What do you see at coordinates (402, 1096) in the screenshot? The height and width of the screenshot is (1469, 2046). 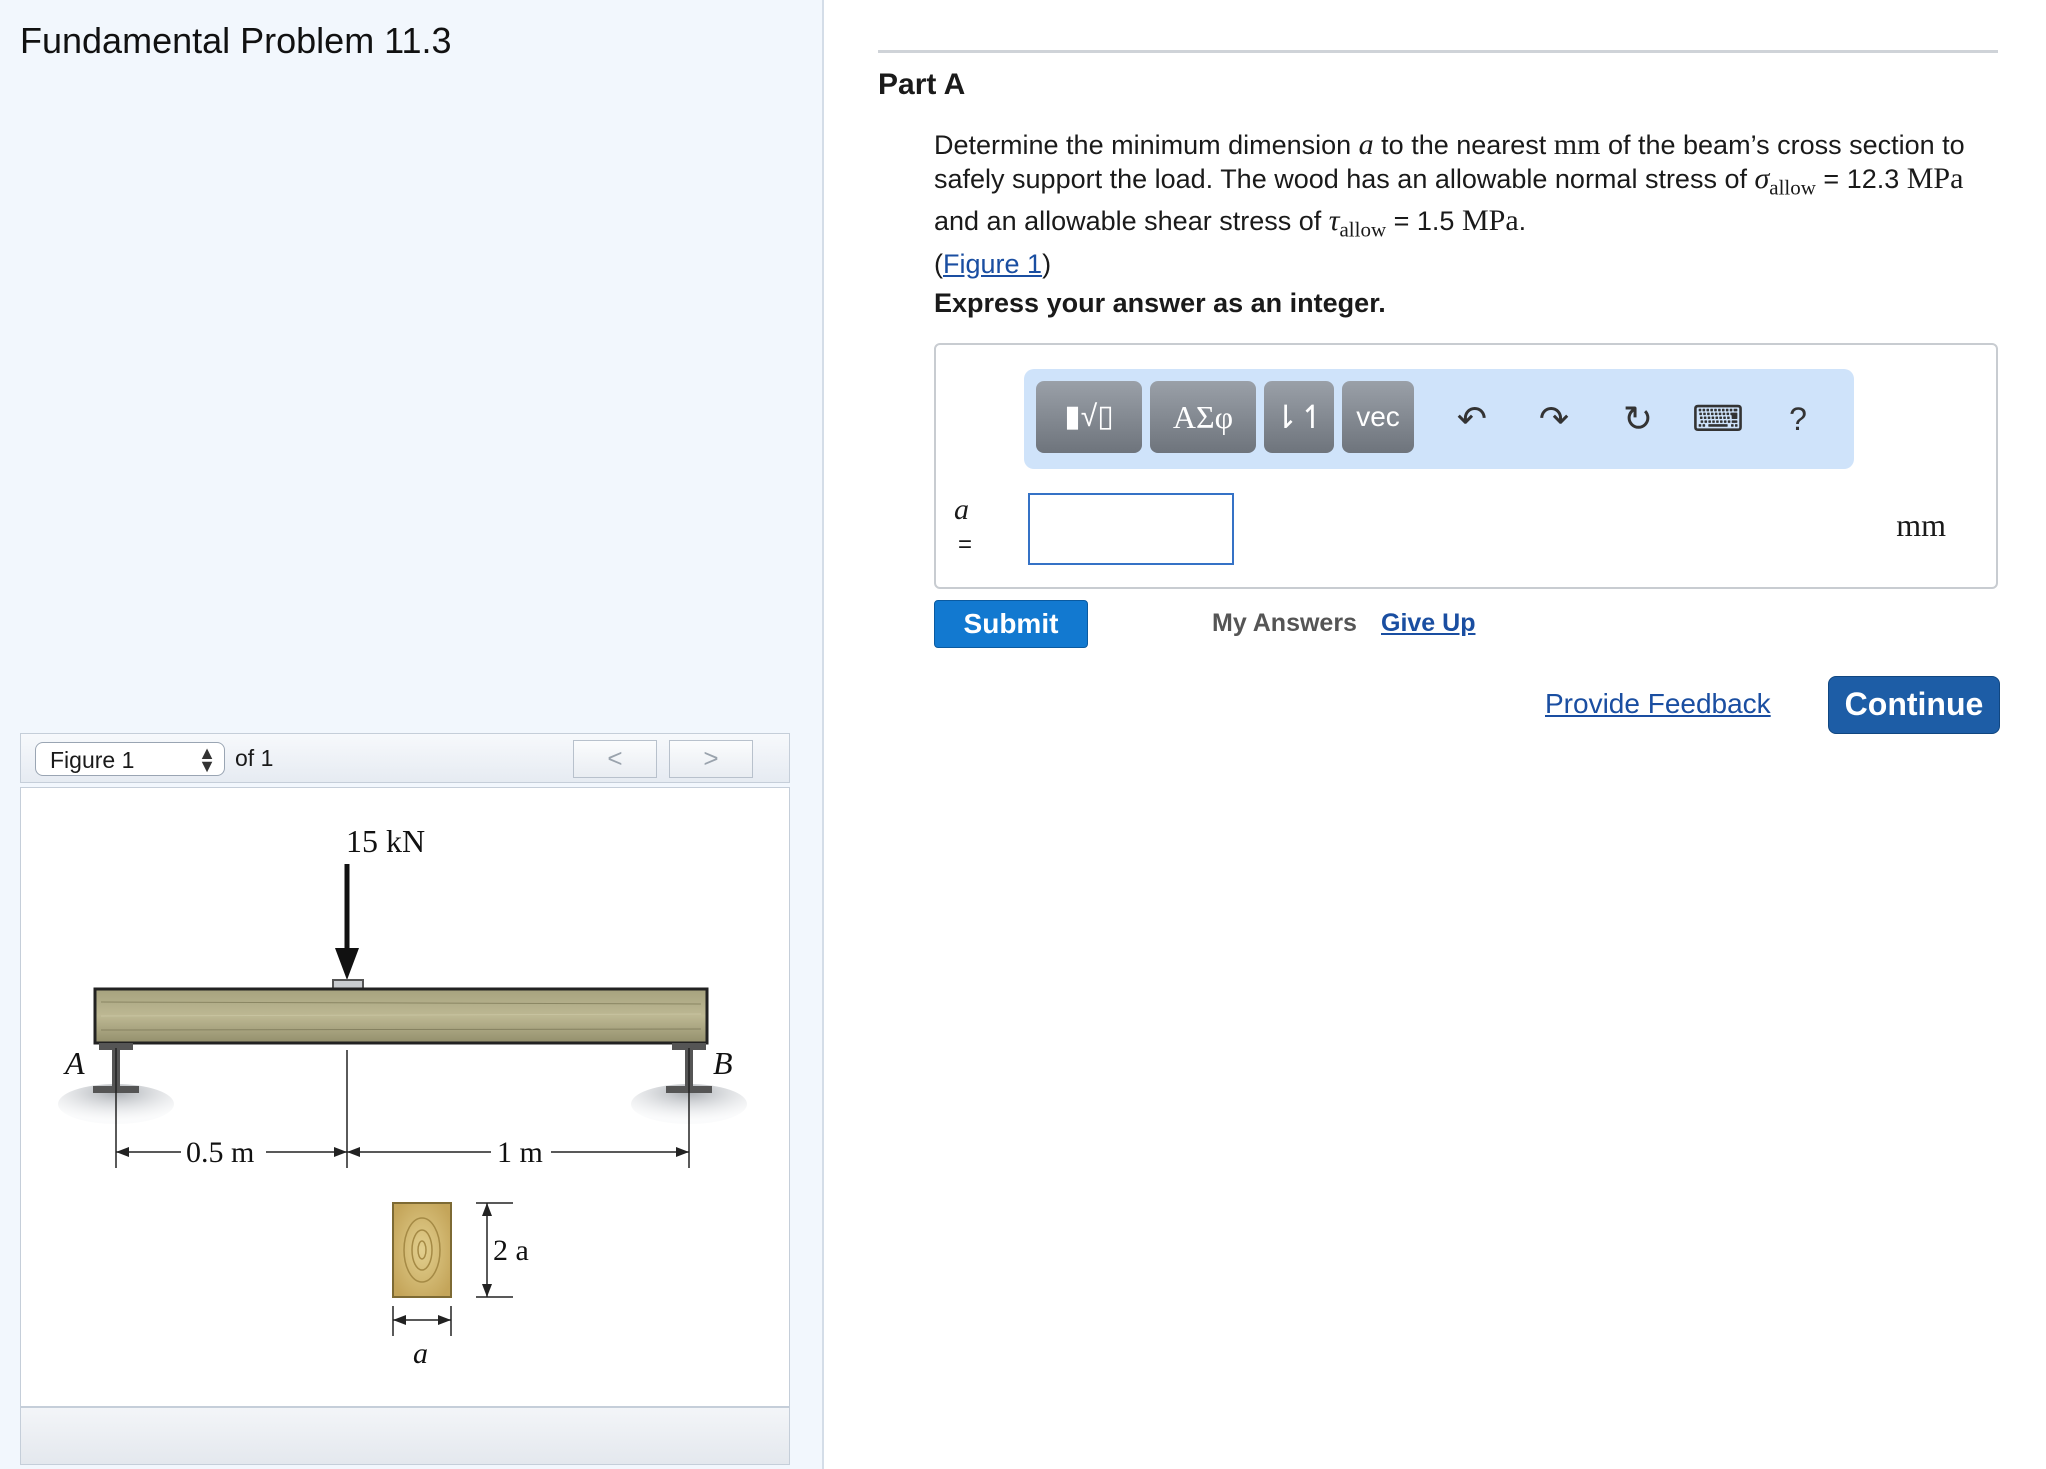 I see `beam-figure: 15 kN A B 0.5 m 1 m 2 a a` at bounding box center [402, 1096].